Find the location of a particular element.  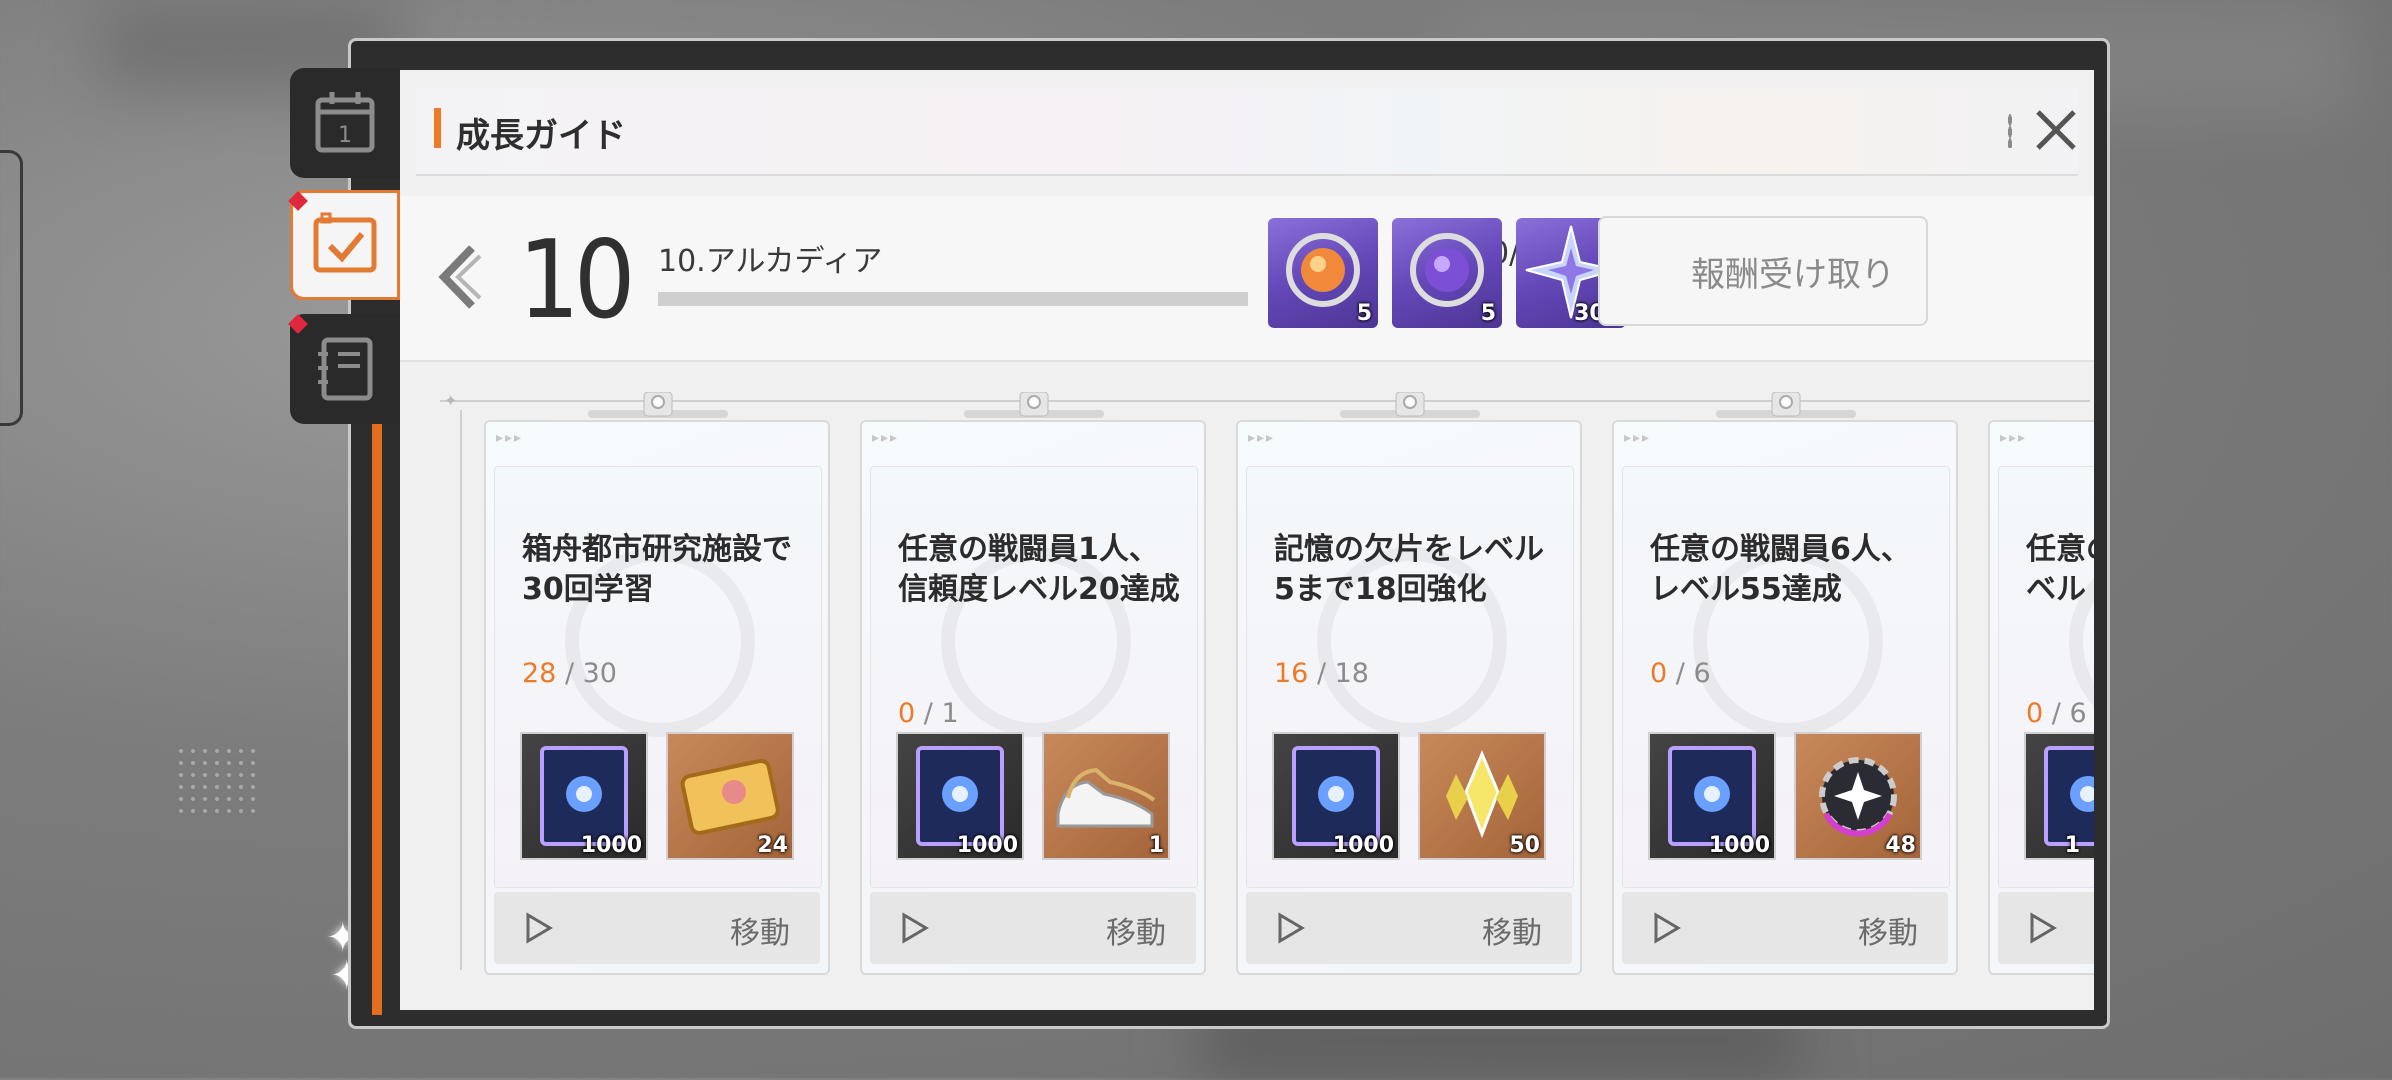

task-card: ▸▸▸ 任意の戦闘員6人、レベル 0 / 6 1 移動 is located at coordinates (2041, 697).